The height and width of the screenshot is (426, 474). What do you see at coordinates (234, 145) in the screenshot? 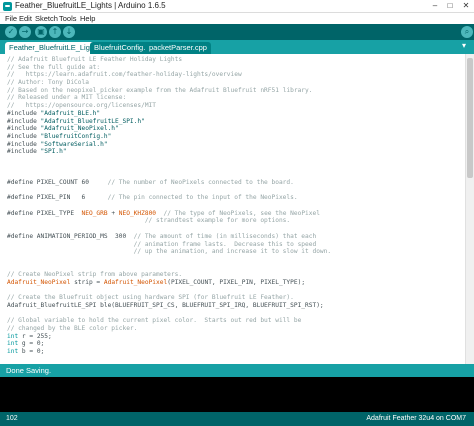
I see `code-line: #include "SoftwareSerial.h"` at bounding box center [234, 145].